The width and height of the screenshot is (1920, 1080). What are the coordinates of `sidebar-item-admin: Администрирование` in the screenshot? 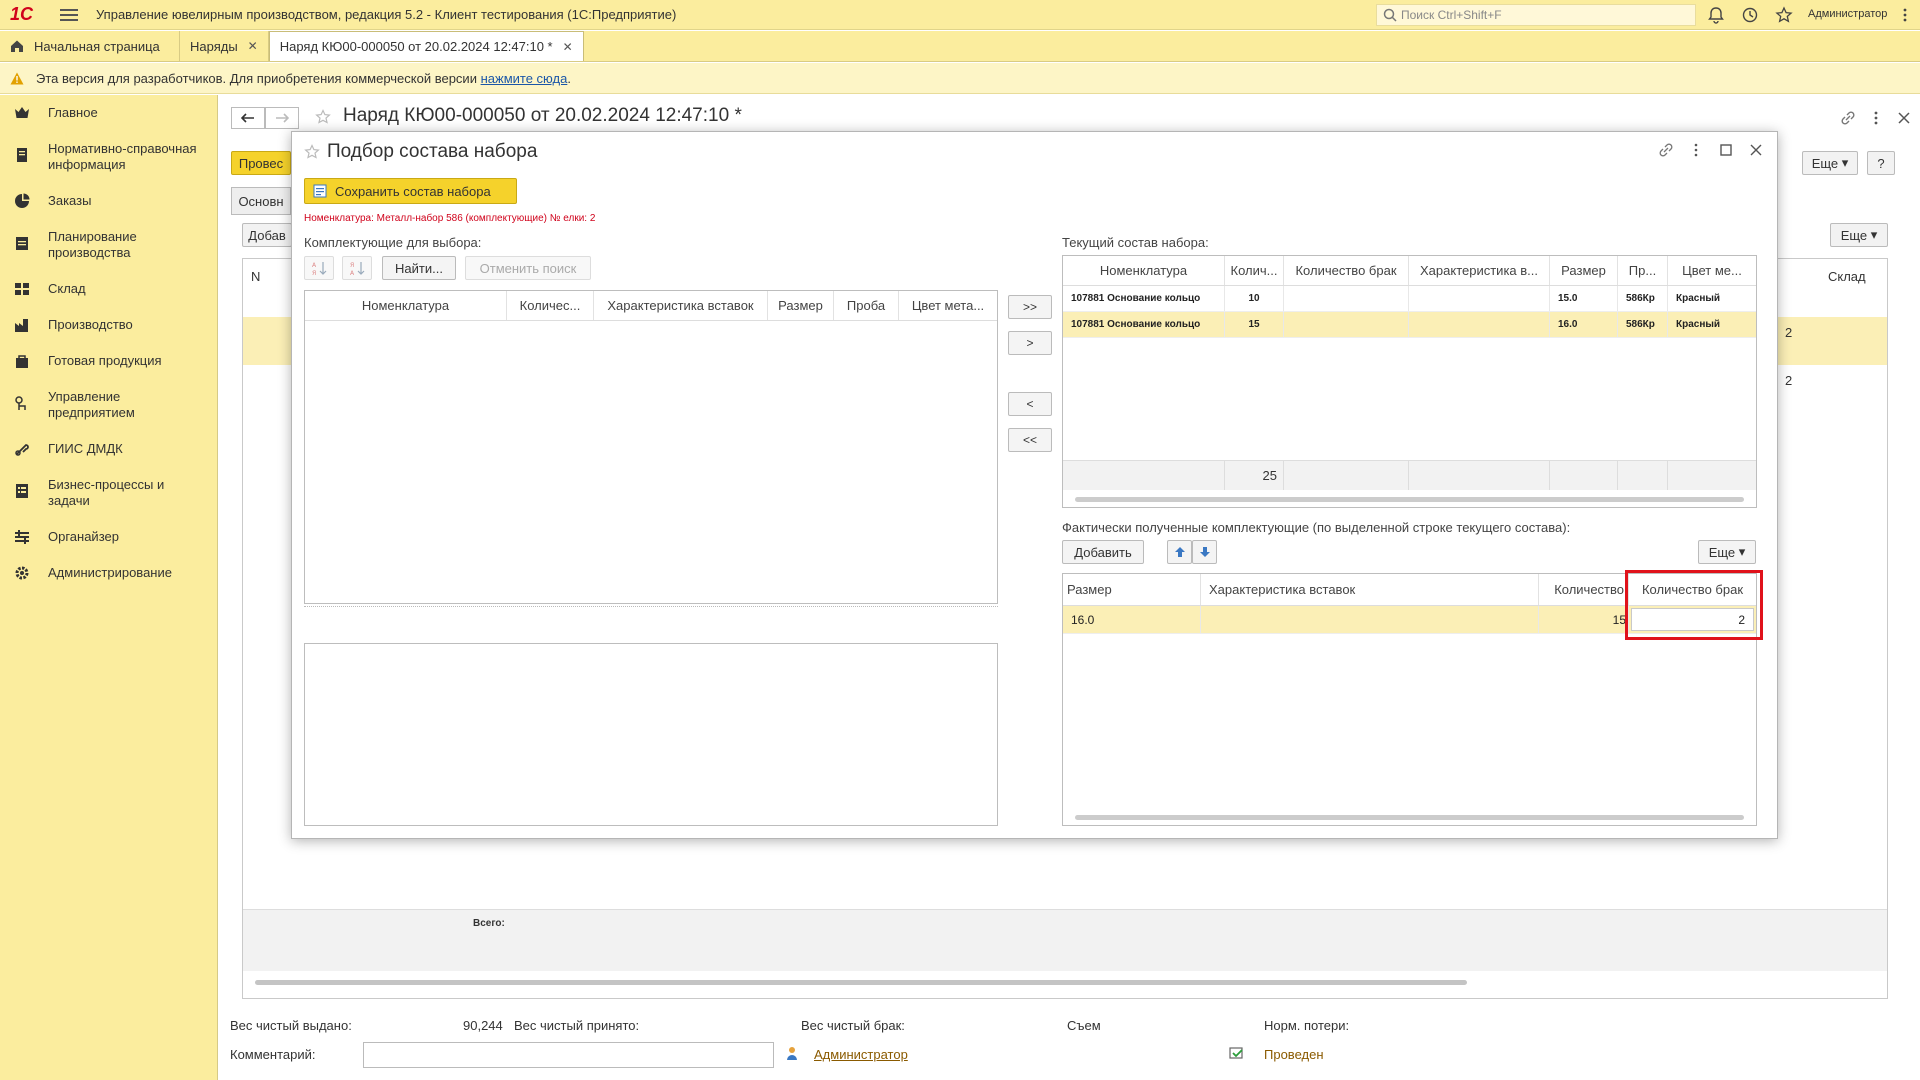 It's located at (91, 573).